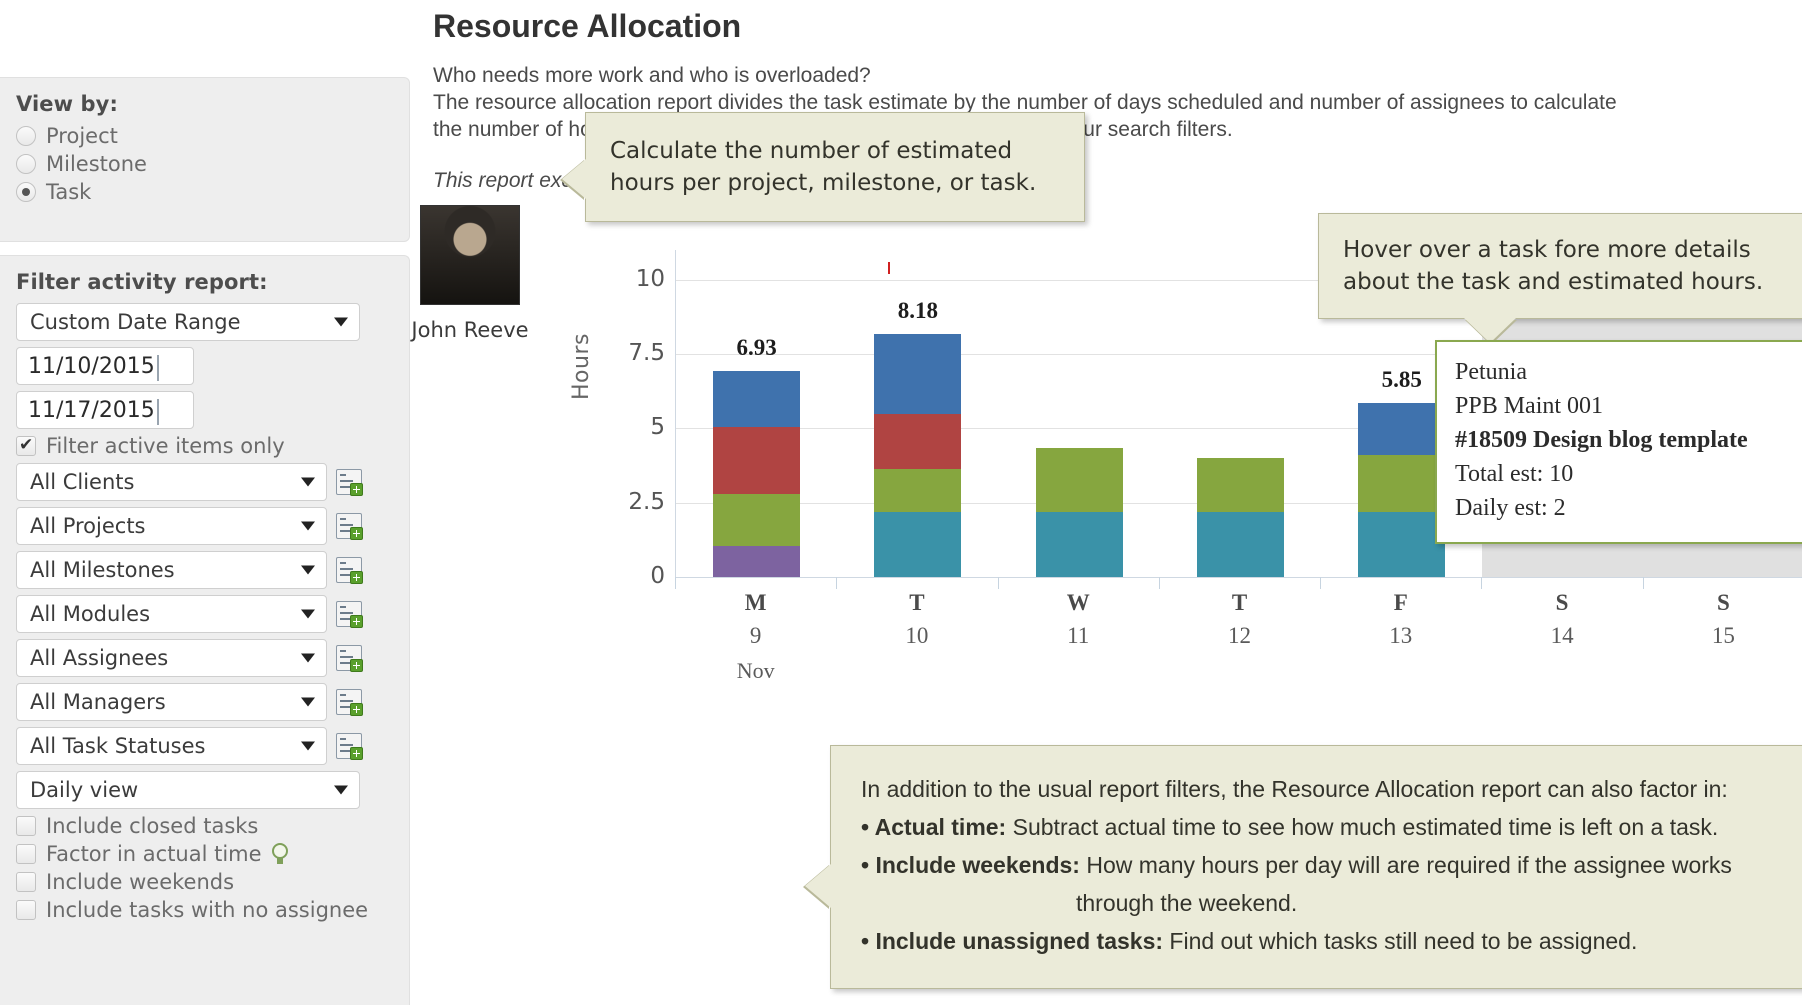 This screenshot has width=1802, height=1005. What do you see at coordinates (756, 619) in the screenshot?
I see `x-axis-label: M9` at bounding box center [756, 619].